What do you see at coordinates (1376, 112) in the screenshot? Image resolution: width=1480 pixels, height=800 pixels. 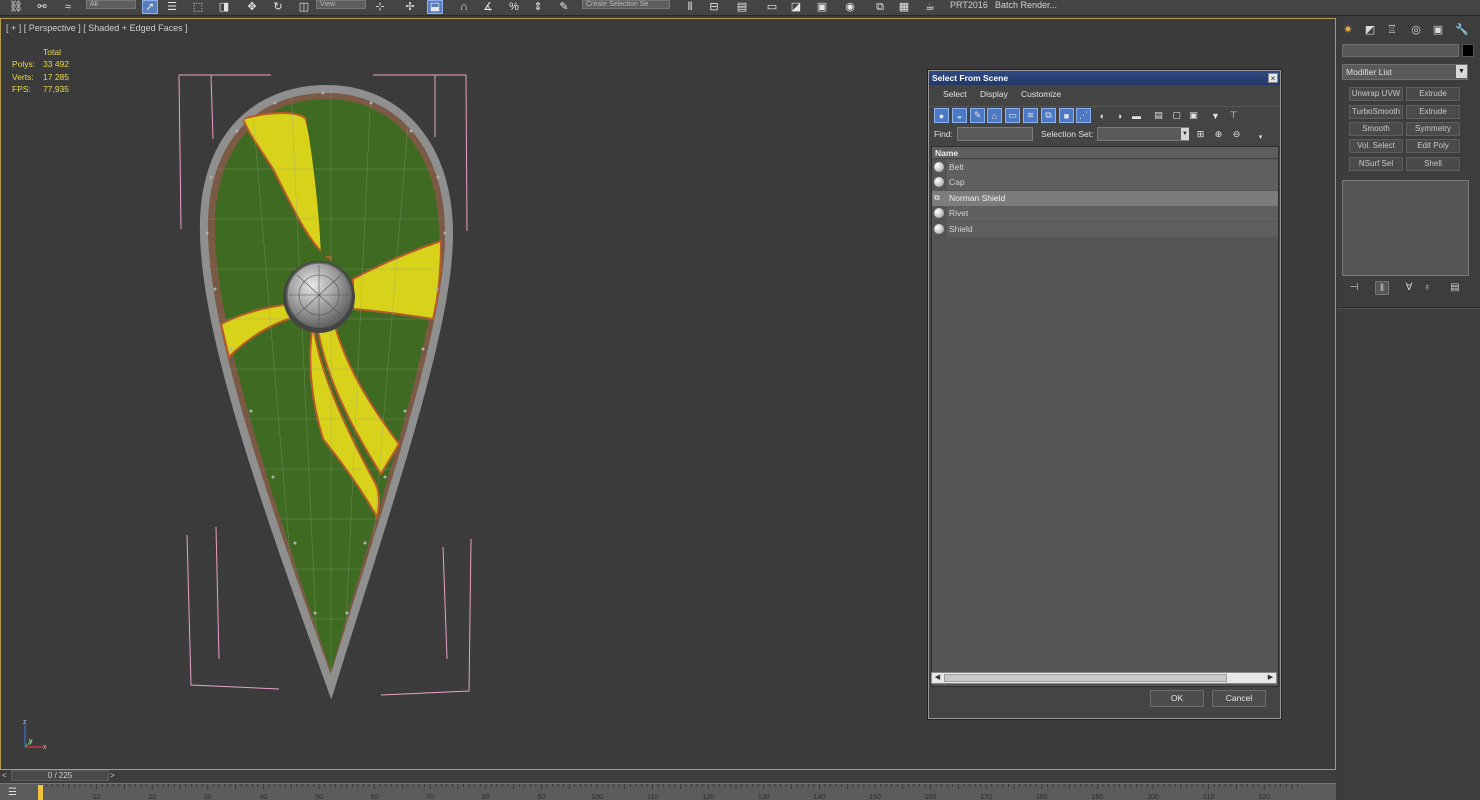 I see `modifier-button-turbosmooth: TurboSmooth` at bounding box center [1376, 112].